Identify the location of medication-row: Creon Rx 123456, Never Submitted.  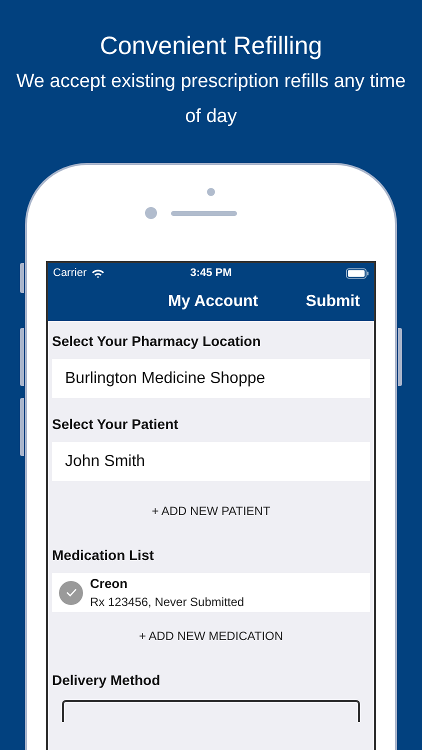
(211, 592).